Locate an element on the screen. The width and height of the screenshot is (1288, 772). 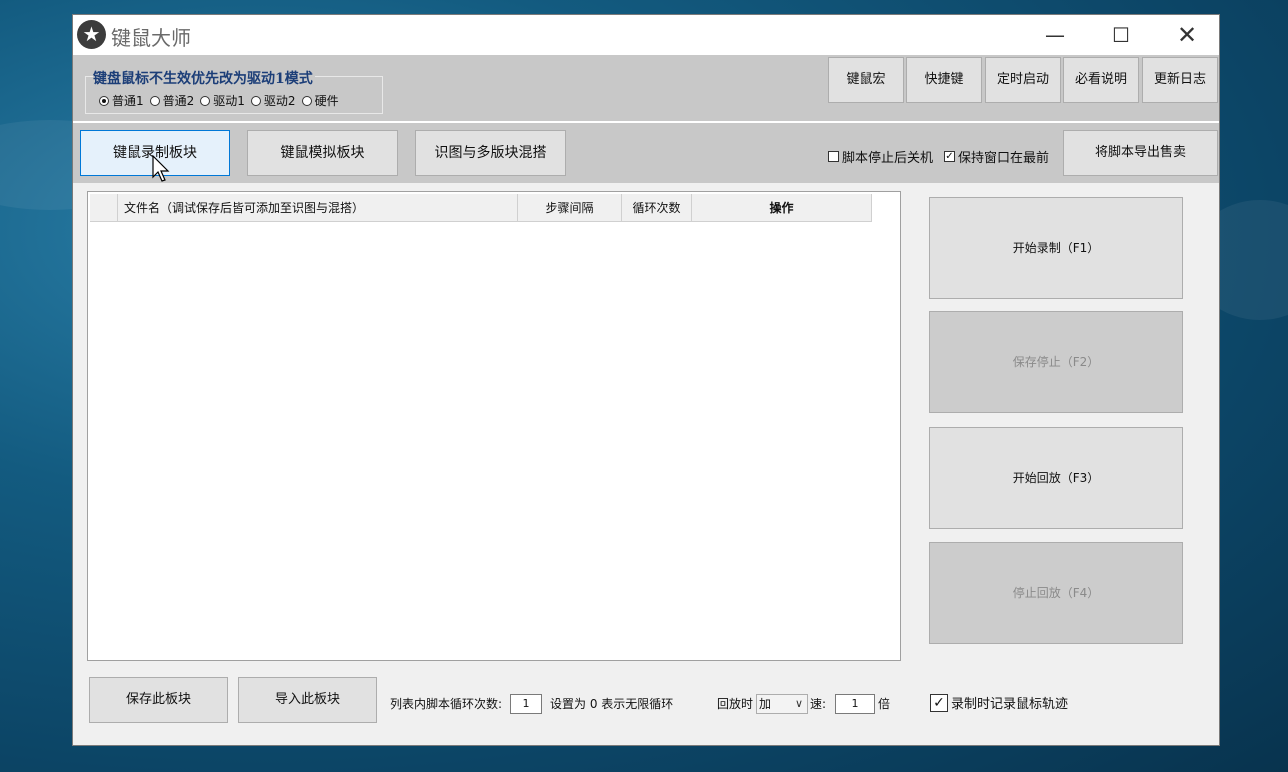
mode-radio-label: 普通1 is located at coordinates (128, 101).